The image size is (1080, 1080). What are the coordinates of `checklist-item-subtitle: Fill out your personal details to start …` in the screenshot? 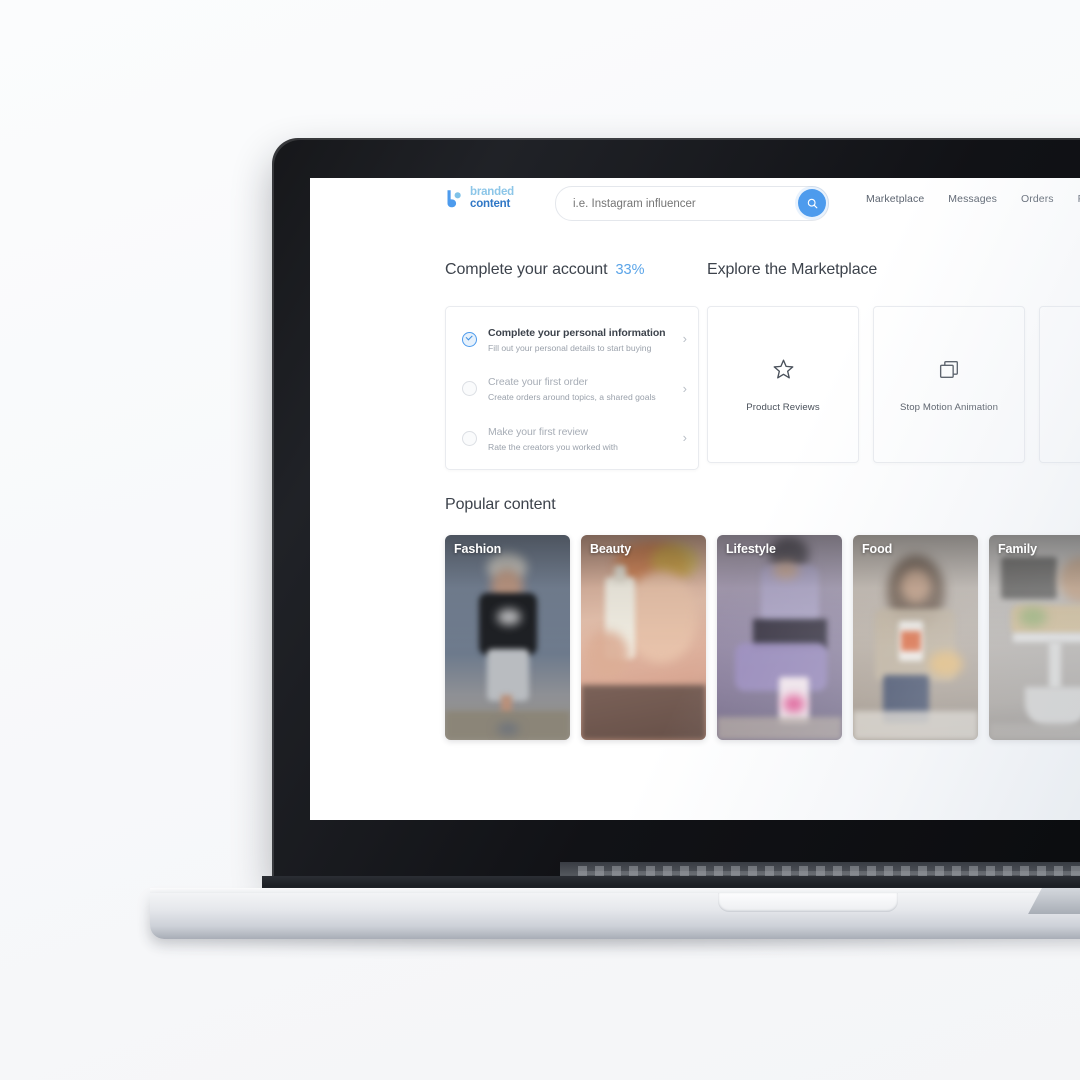 It's located at (570, 348).